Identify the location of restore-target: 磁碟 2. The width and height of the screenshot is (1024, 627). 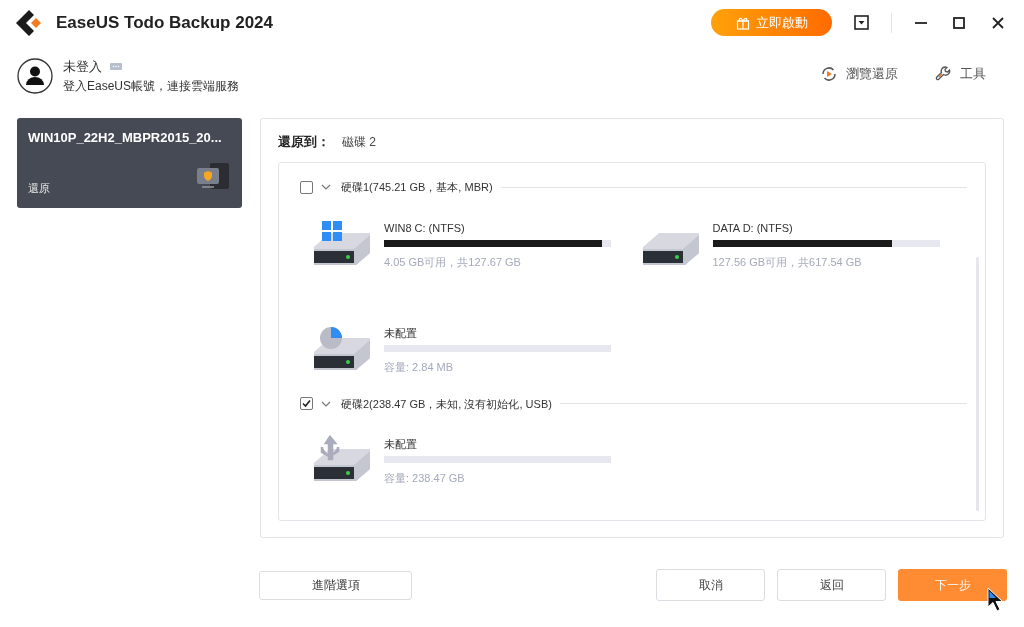
(359, 142).